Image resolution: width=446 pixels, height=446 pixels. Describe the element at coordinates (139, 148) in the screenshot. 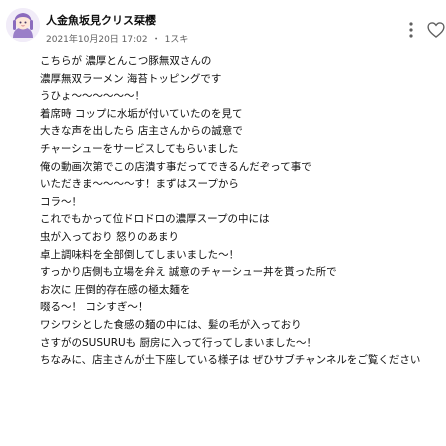

I see `comment-line: チャーシューをサービスしてもらいました` at that location.